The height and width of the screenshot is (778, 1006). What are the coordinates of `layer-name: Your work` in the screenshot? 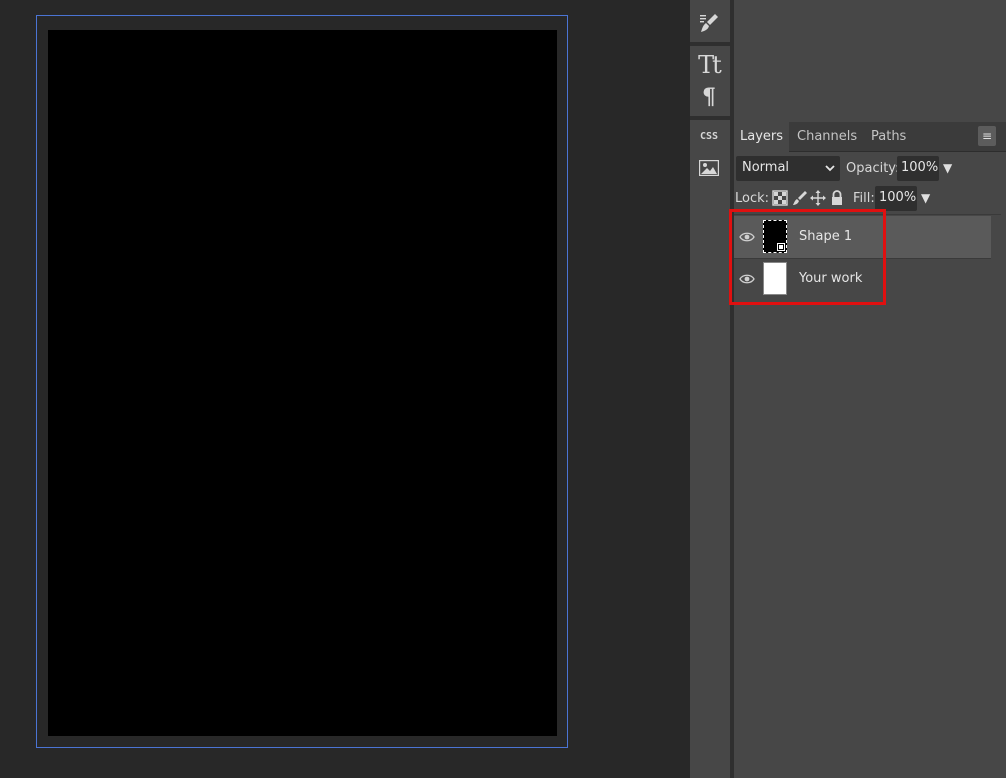 It's located at (831, 278).